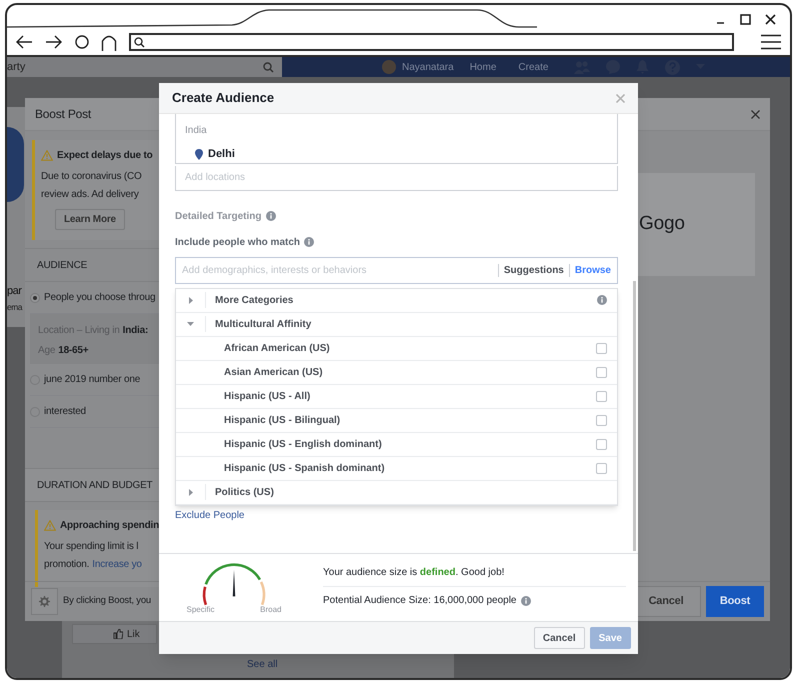 The height and width of the screenshot is (686, 800). What do you see at coordinates (14, 291) in the screenshot?
I see `page-title-text: par` at bounding box center [14, 291].